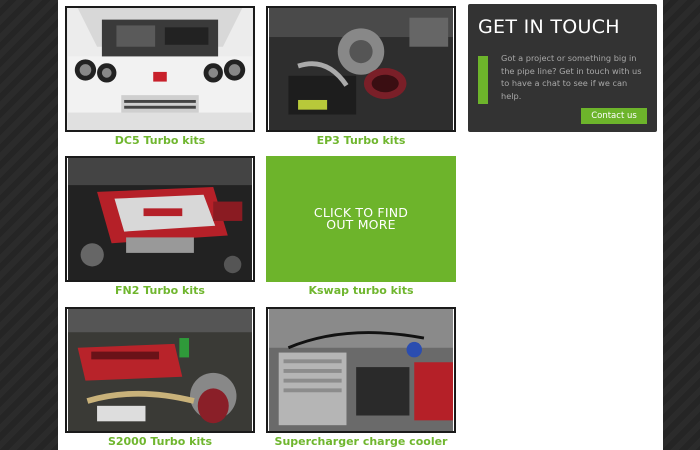 The width and height of the screenshot is (700, 450). I want to click on cta-line-2: OUT MORE, so click(361, 224).